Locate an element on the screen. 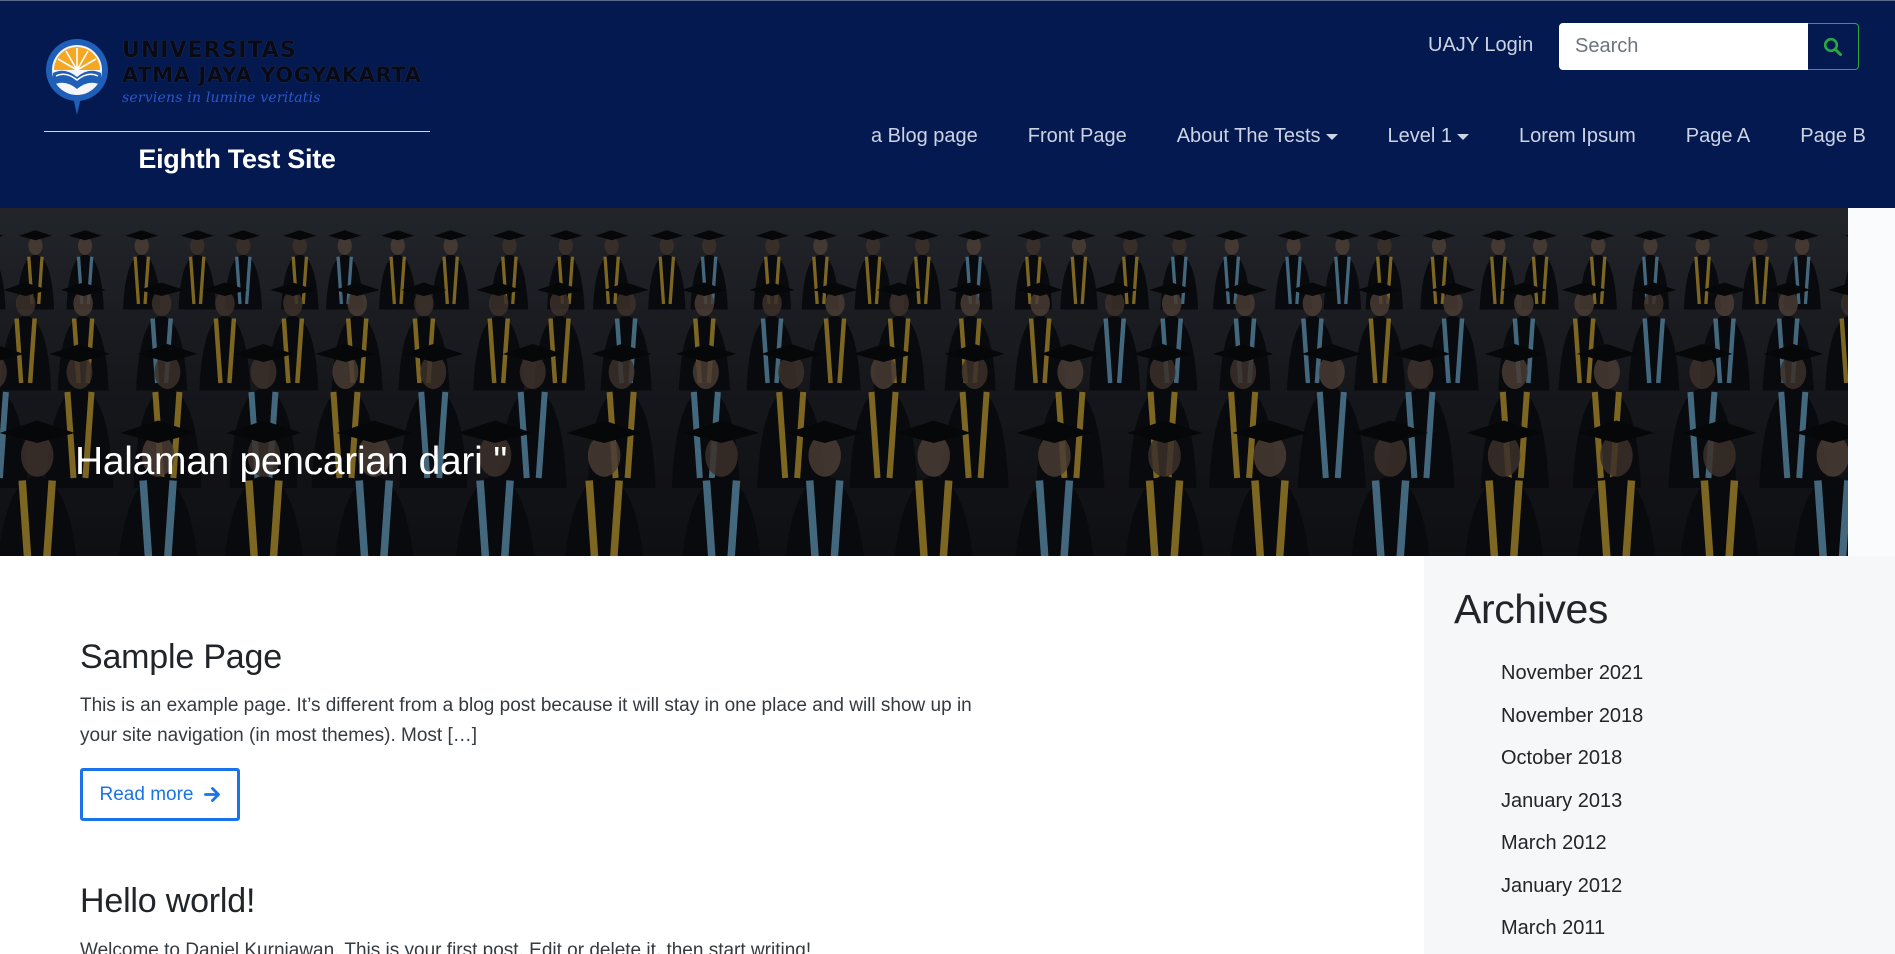 The image size is (1895, 954). logo-line-1: UNIVERSITAS is located at coordinates (209, 50).